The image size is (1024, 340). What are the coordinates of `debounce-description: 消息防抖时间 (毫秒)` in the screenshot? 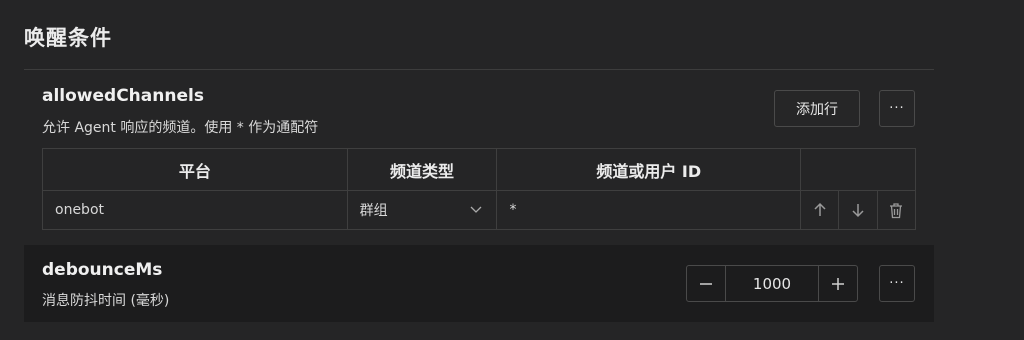 It's located at (106, 301).